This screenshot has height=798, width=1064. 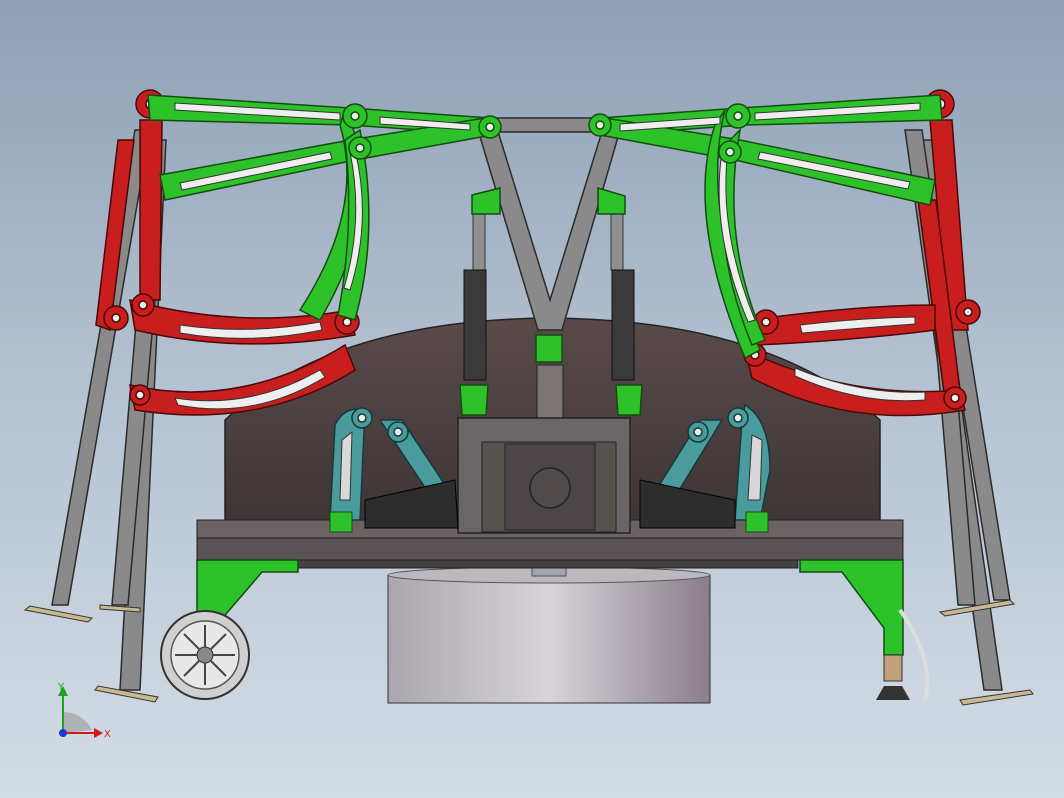 I want to click on right-bracket, so click(x=851, y=607).